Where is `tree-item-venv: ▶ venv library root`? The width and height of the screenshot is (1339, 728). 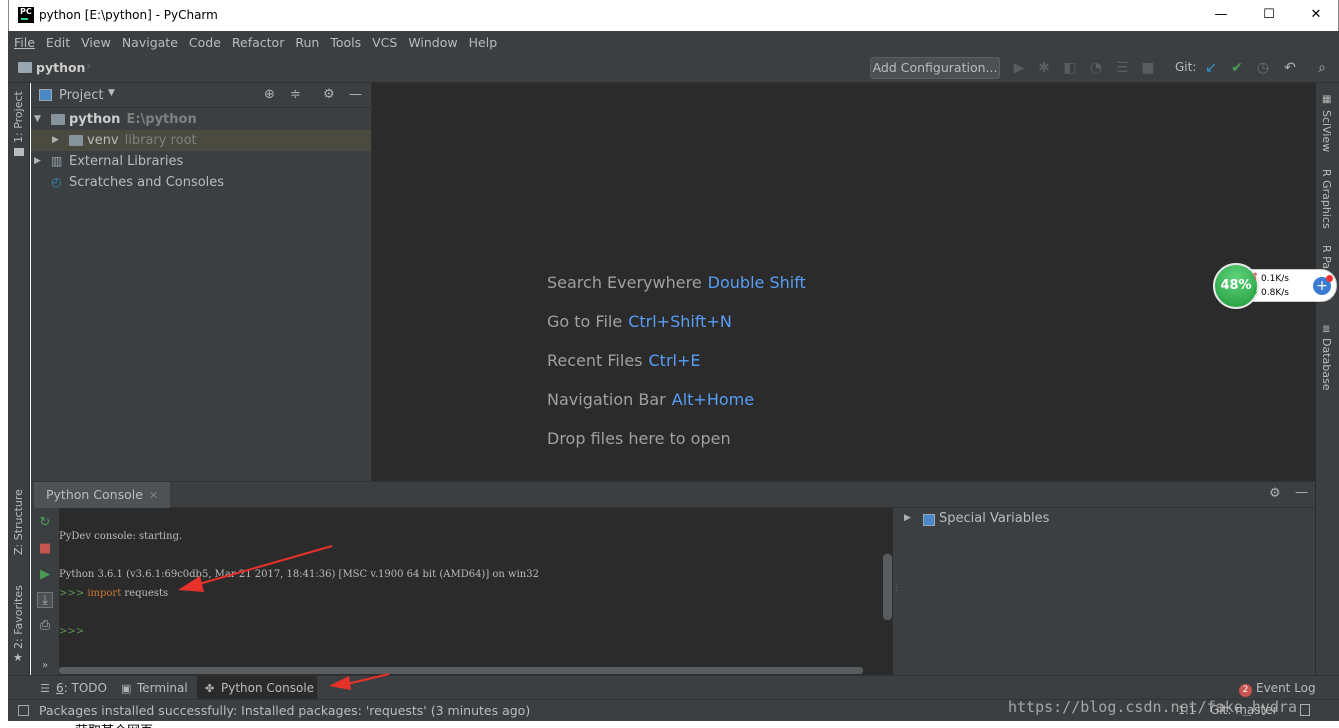 tree-item-venv: ▶ venv library root is located at coordinates (201, 140).